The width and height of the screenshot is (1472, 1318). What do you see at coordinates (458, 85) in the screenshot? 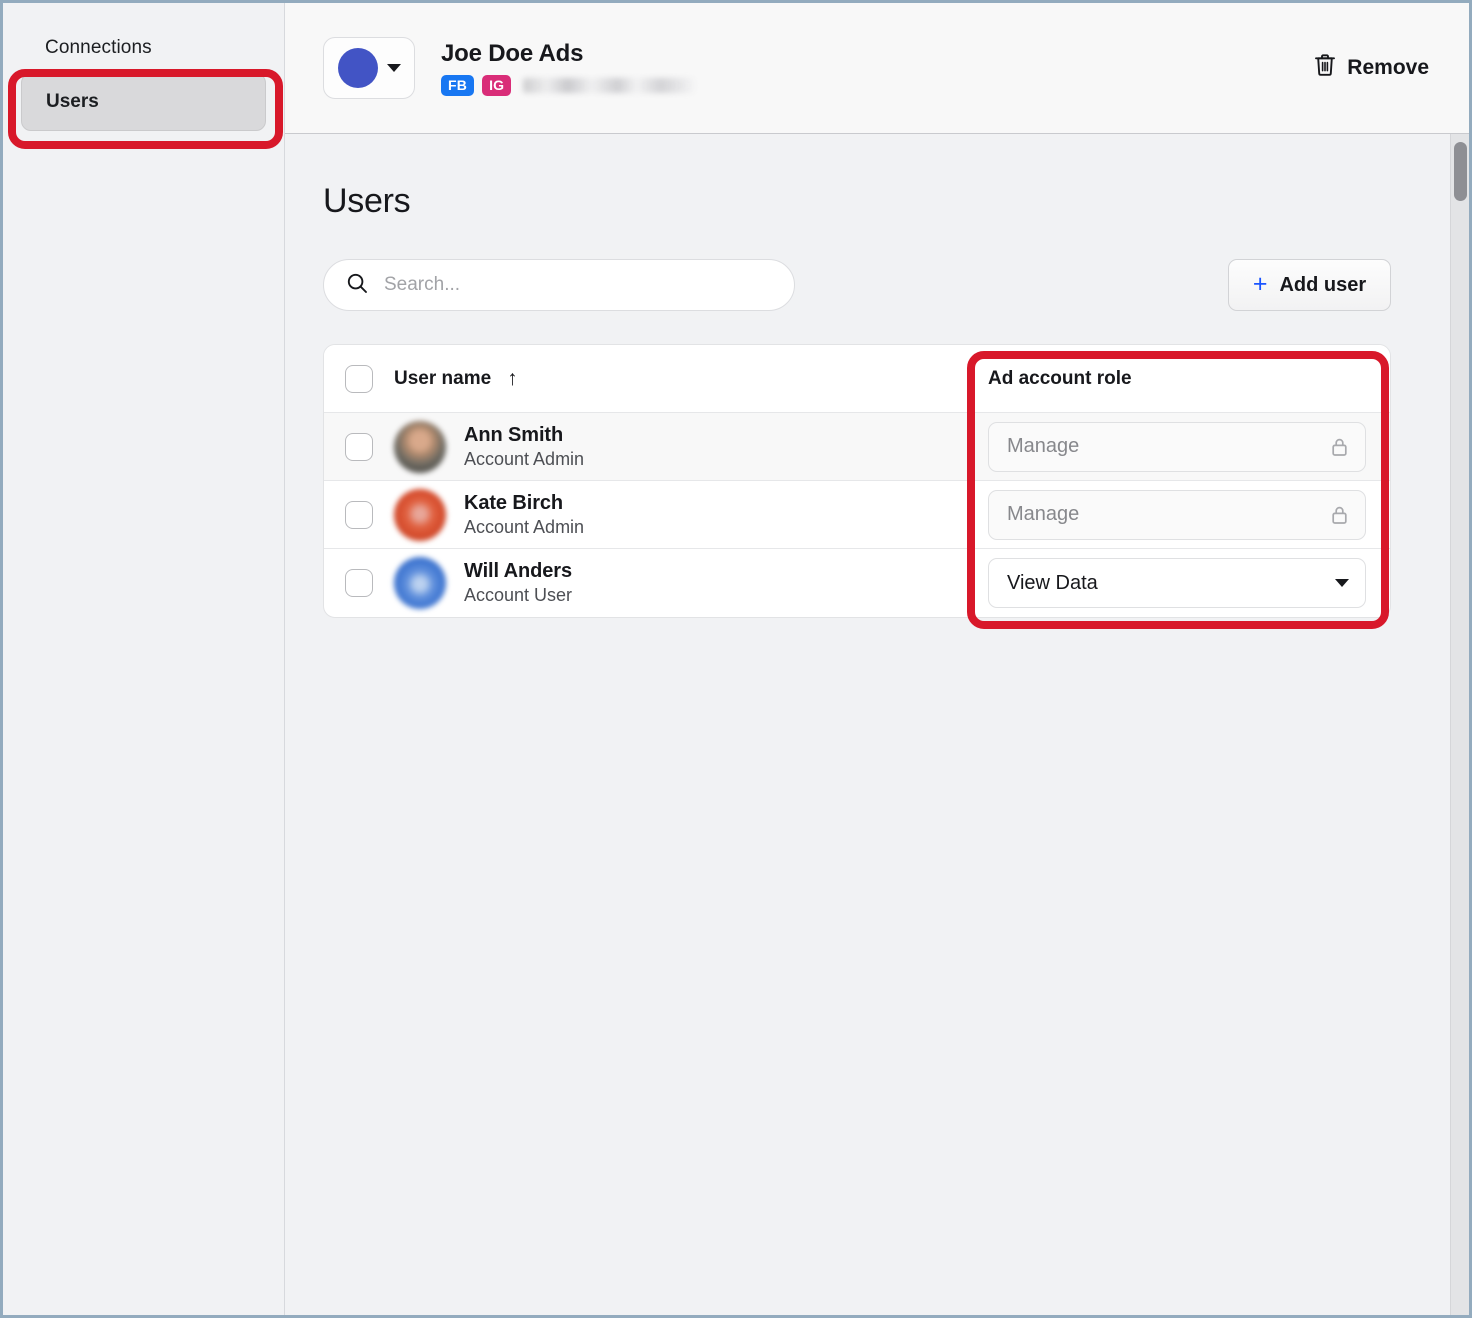
I see `badge-facebook: FB` at bounding box center [458, 85].